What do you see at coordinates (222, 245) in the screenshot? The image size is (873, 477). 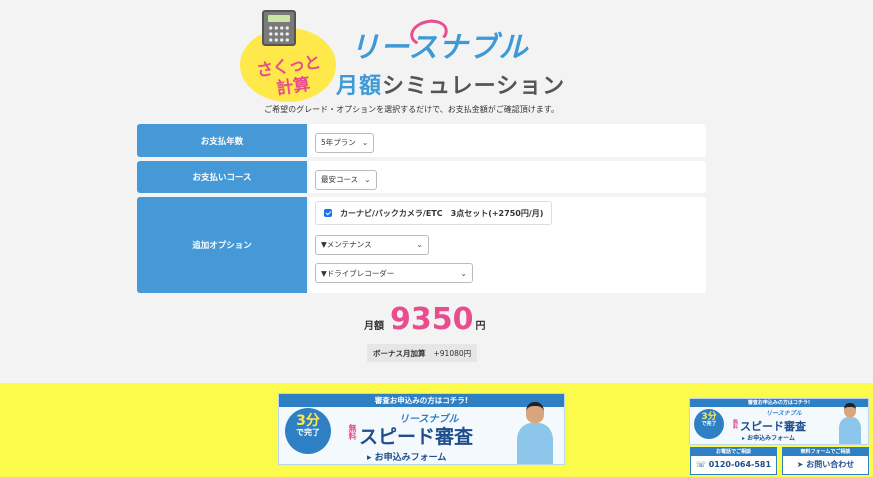 I see `row-label-additional-options: 追加オプション` at bounding box center [222, 245].